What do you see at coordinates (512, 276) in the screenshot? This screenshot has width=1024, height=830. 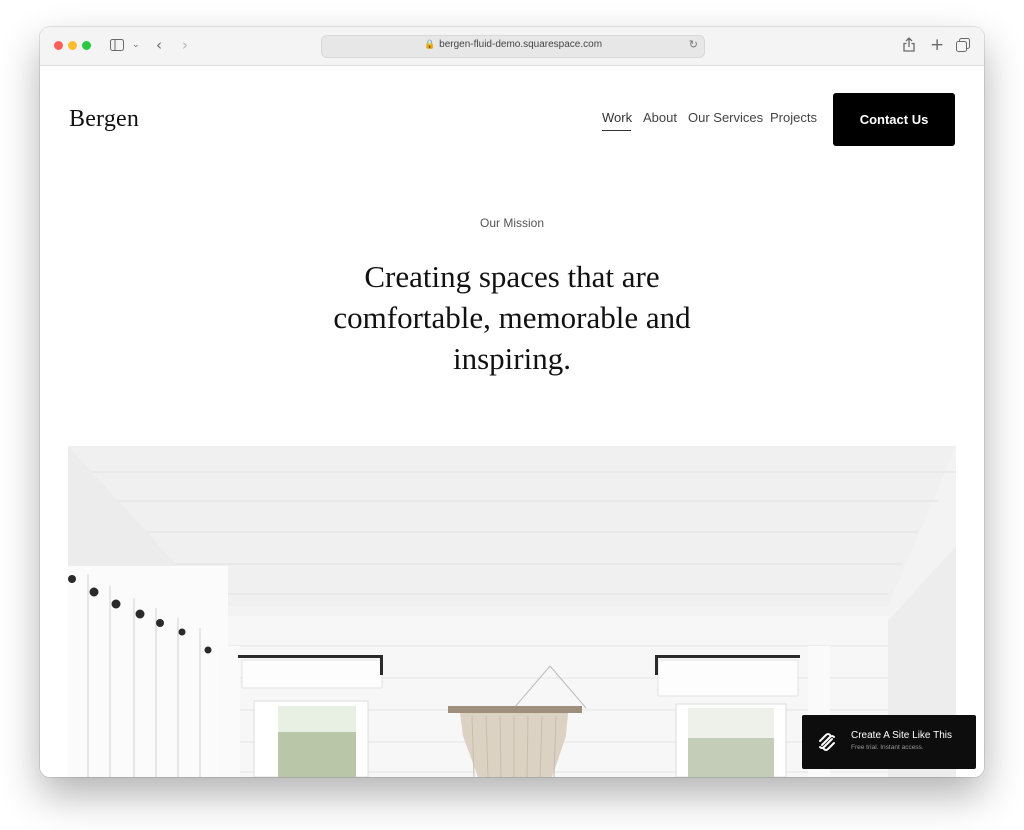 I see `headline-line: Creating spaces that are` at bounding box center [512, 276].